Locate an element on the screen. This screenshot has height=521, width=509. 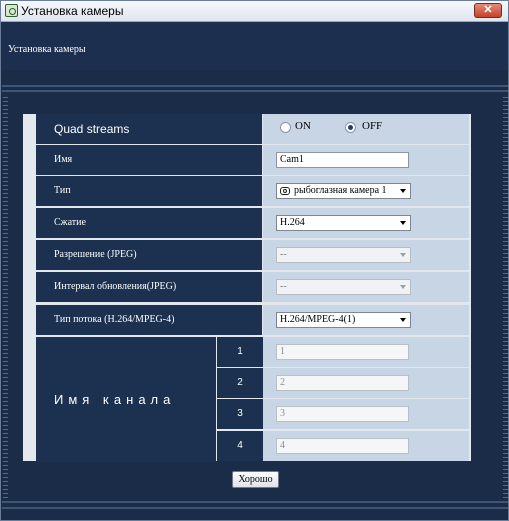
name-input: Cam1 is located at coordinates (342, 160).